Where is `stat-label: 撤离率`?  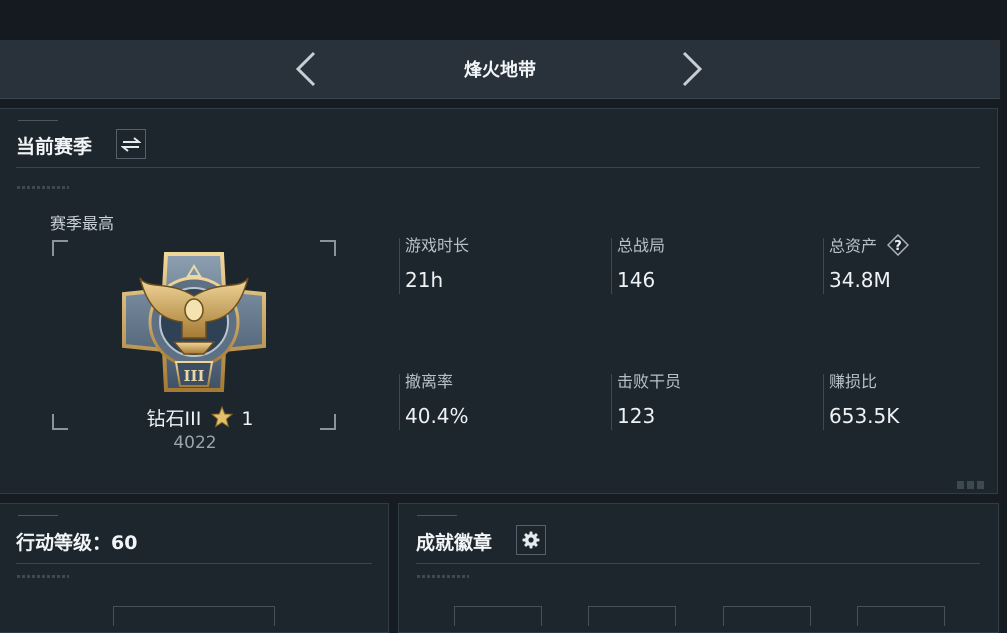 stat-label: 撤离率 is located at coordinates (429, 381).